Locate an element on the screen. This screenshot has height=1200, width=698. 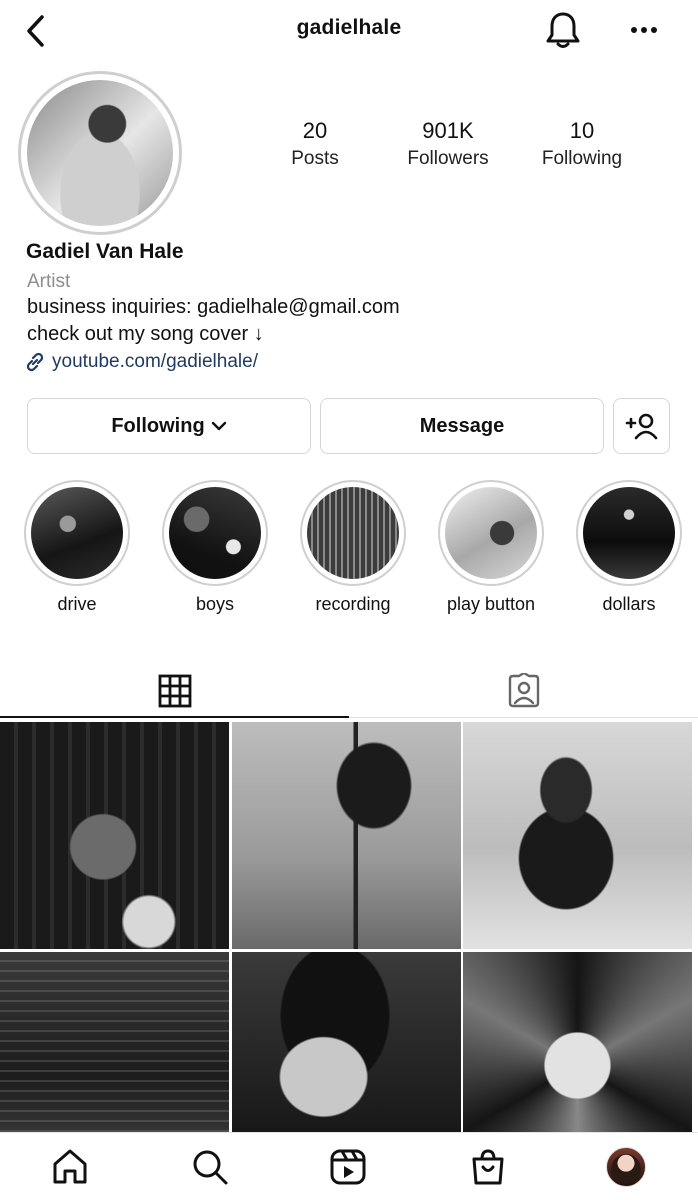
highlight-cover-boys is located at coordinates (215, 533).